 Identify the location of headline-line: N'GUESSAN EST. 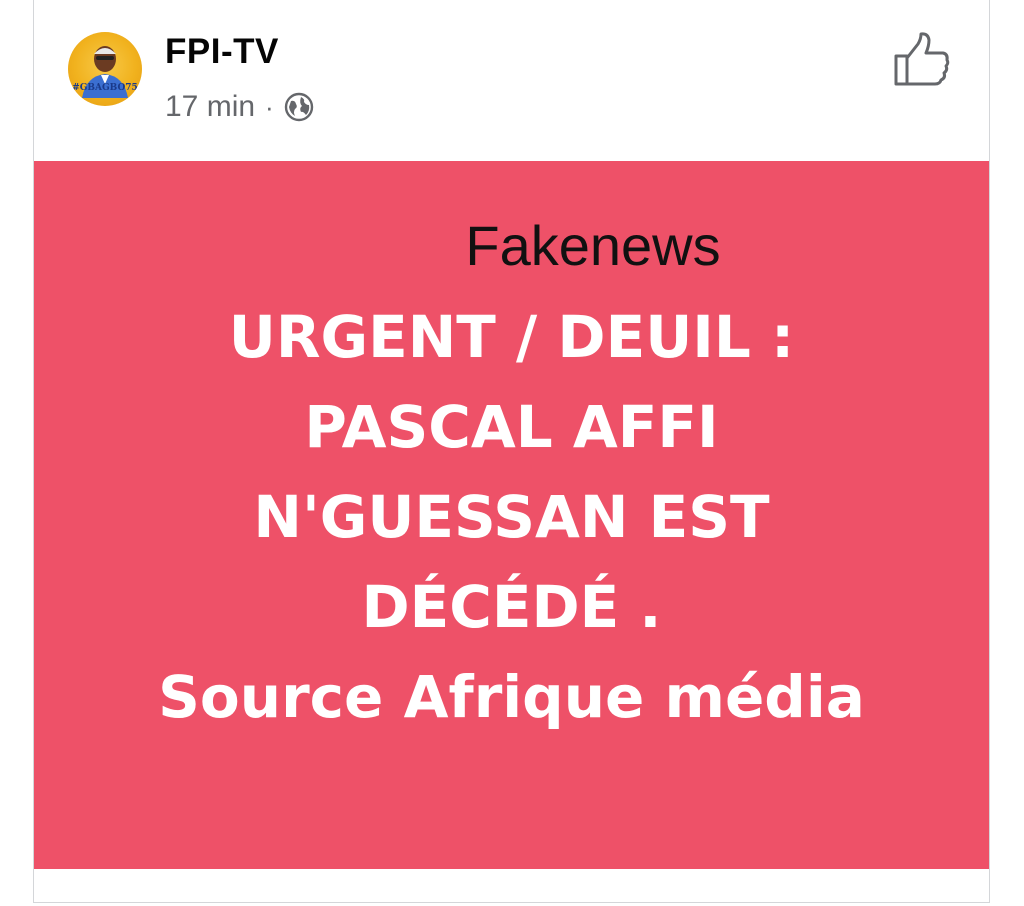
(511, 517).